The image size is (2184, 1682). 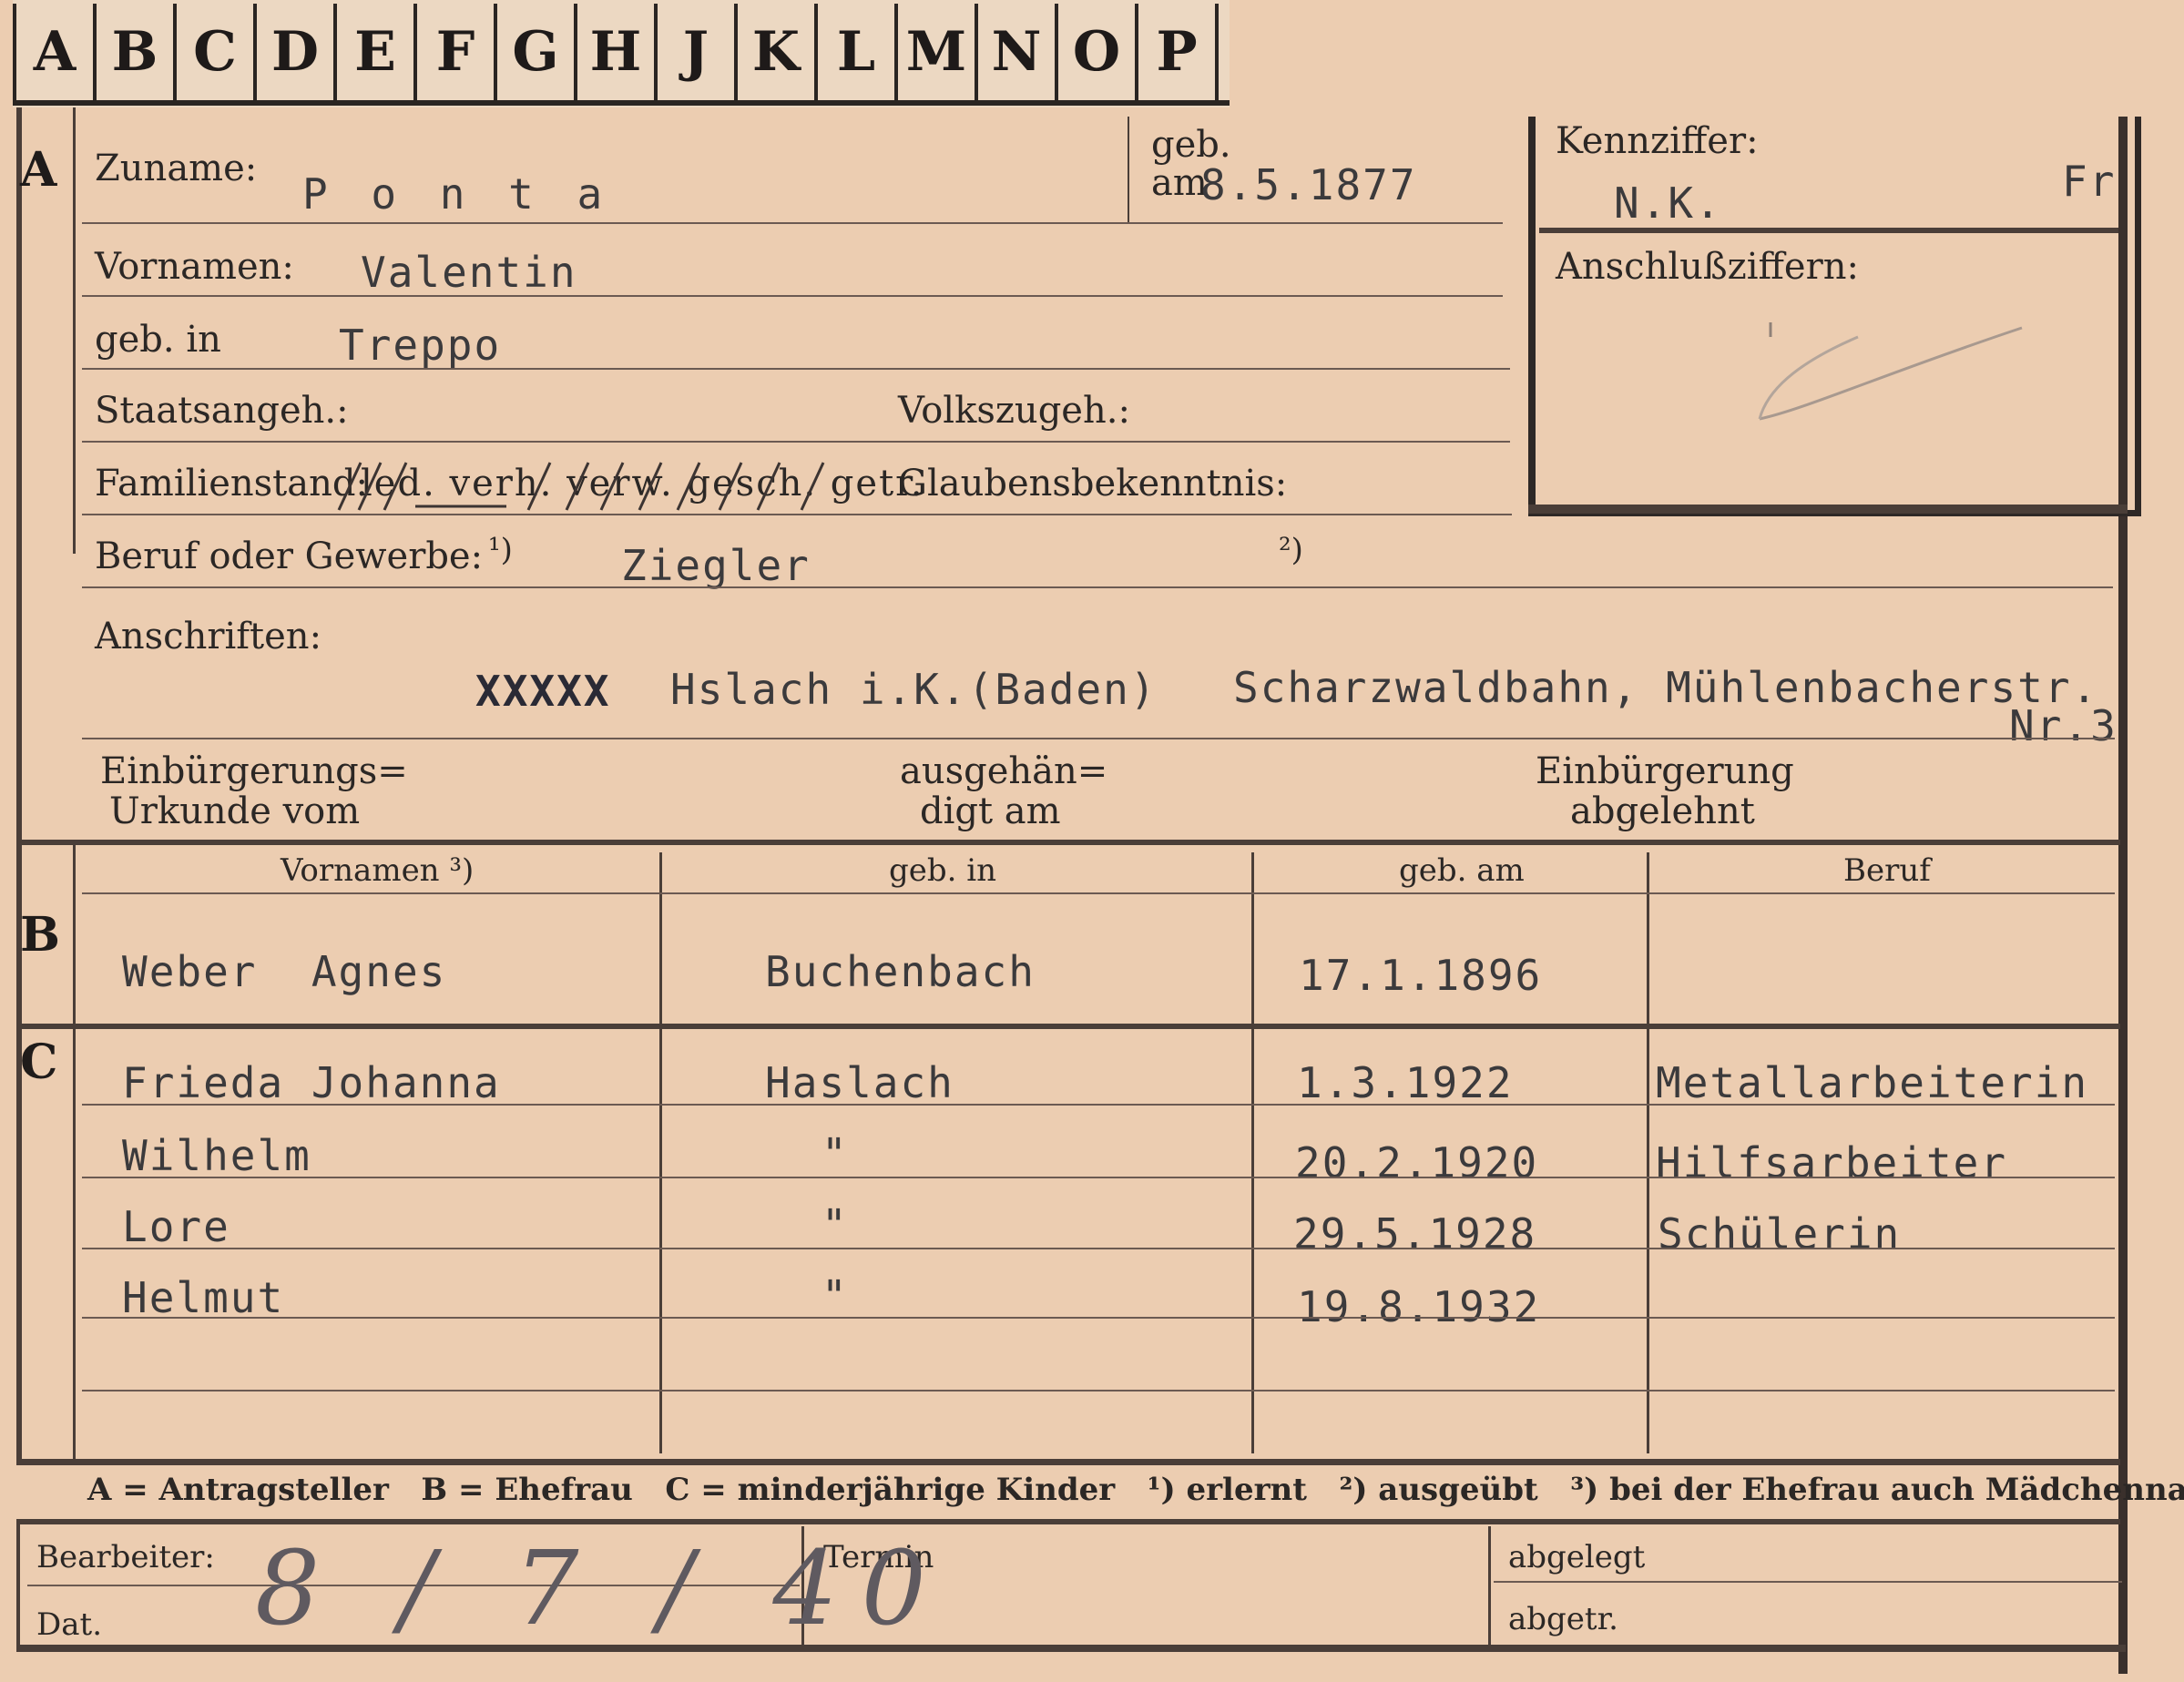 What do you see at coordinates (293, 52) in the screenshot?
I see `index-tab-d: D` at bounding box center [293, 52].